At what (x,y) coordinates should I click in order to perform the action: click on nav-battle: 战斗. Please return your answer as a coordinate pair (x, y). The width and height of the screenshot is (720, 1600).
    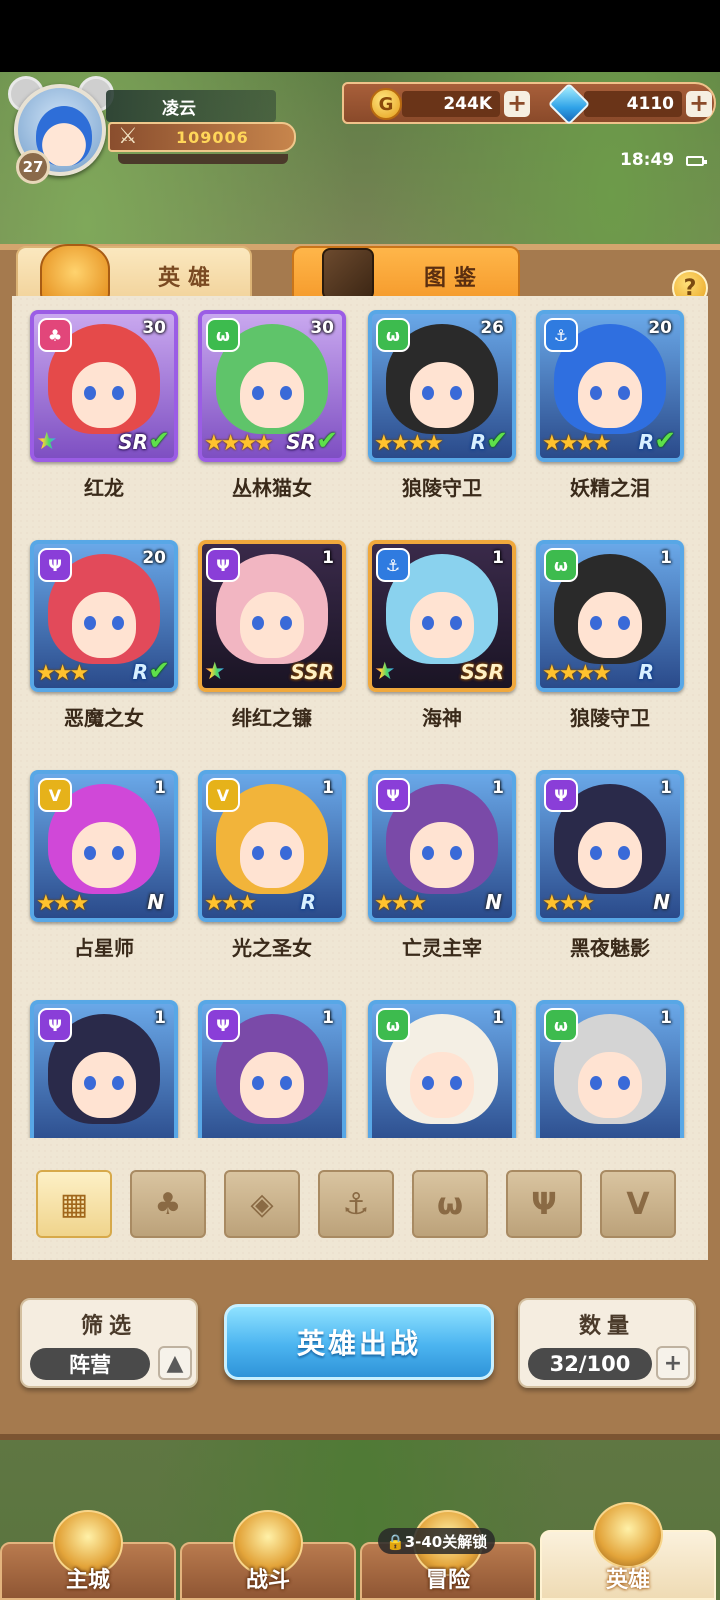
    Looking at the image, I should click on (268, 1555).